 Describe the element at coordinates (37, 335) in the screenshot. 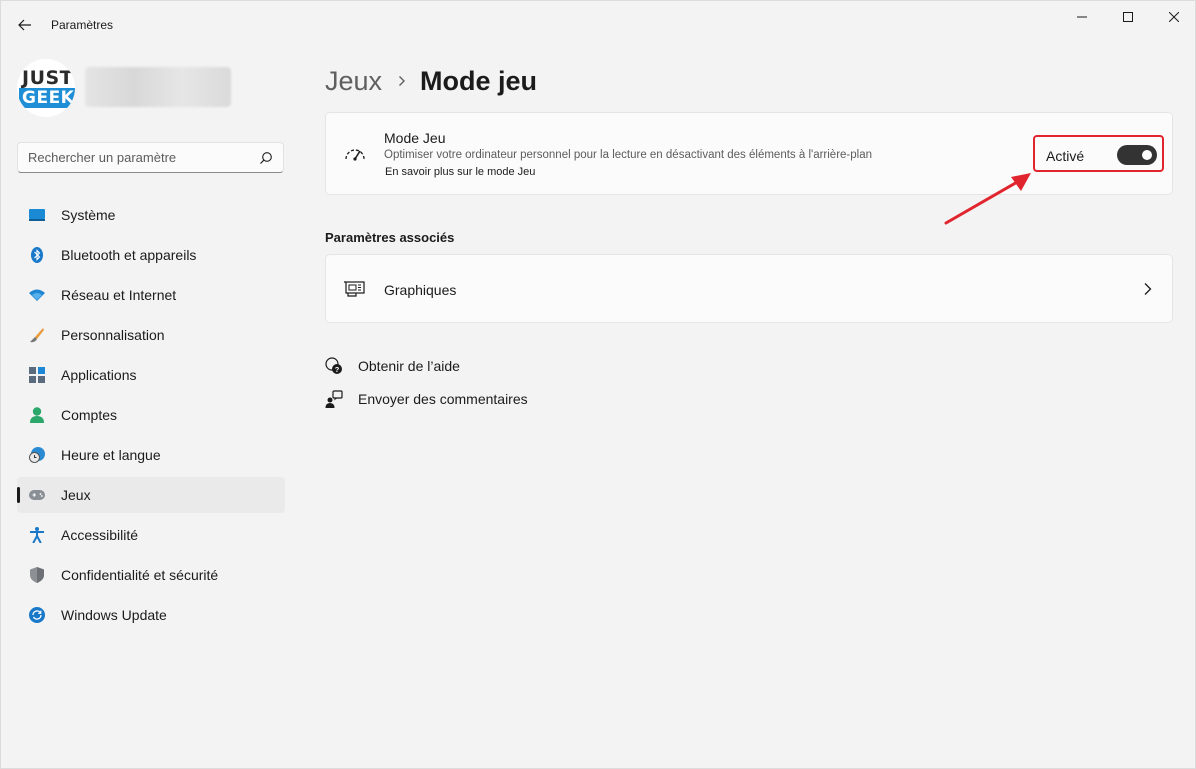

I see `brush-icon` at that location.